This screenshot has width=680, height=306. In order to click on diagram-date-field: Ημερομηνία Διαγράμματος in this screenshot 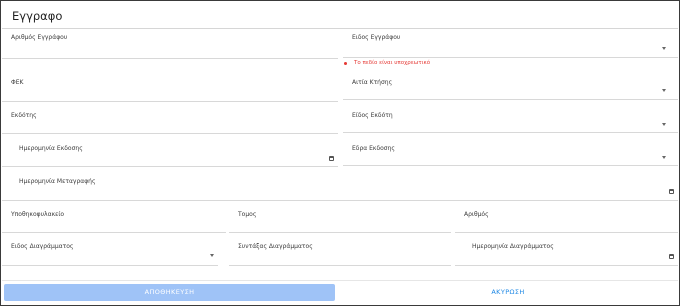, I will do `click(566, 252)`.